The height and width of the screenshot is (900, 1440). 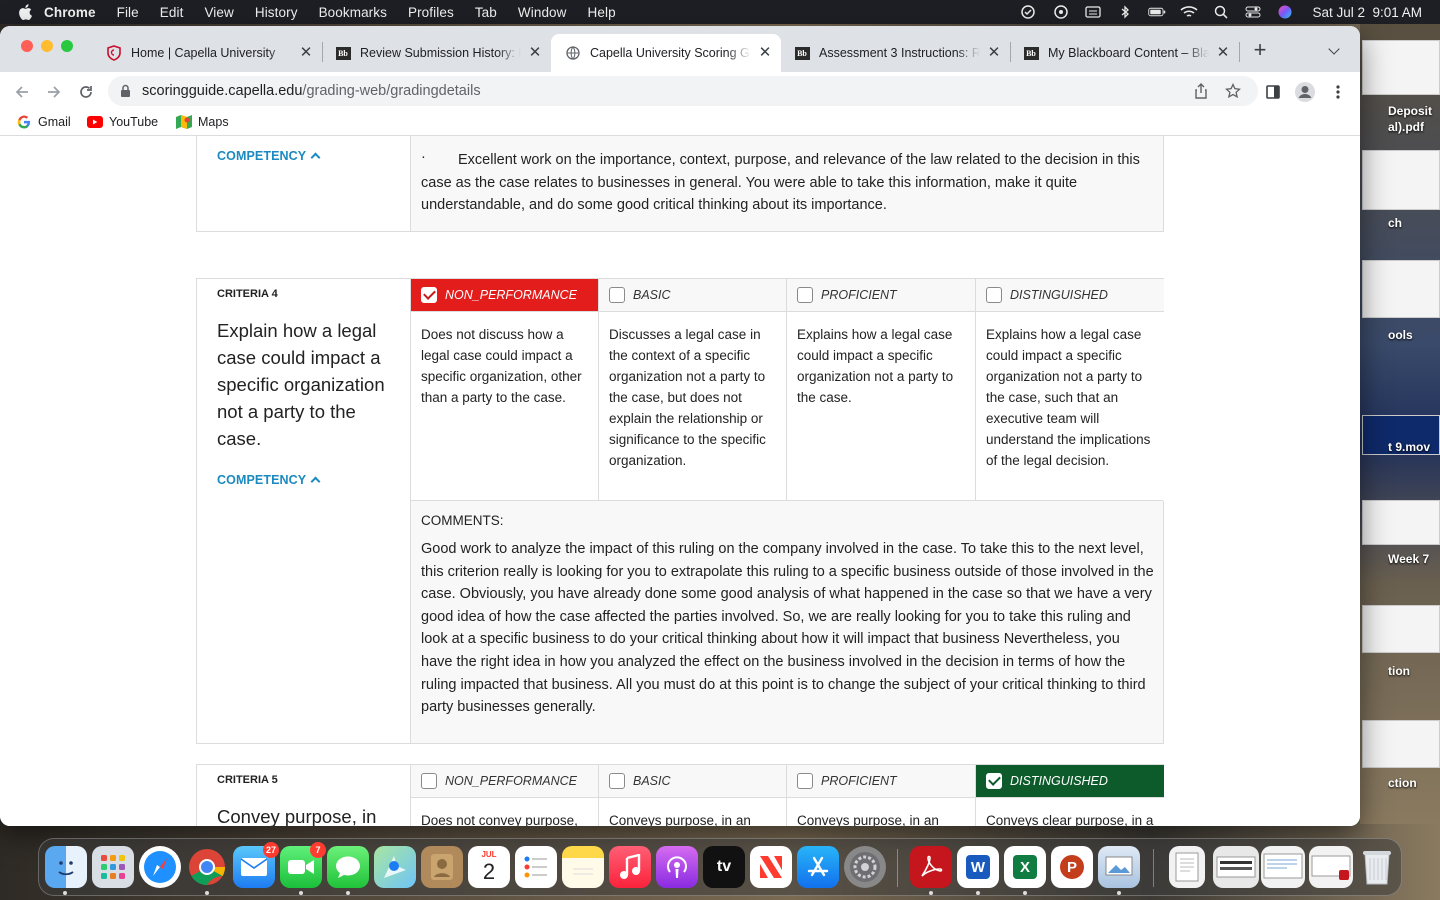 I want to click on menu-profiles: Profiles, so click(x=431, y=12).